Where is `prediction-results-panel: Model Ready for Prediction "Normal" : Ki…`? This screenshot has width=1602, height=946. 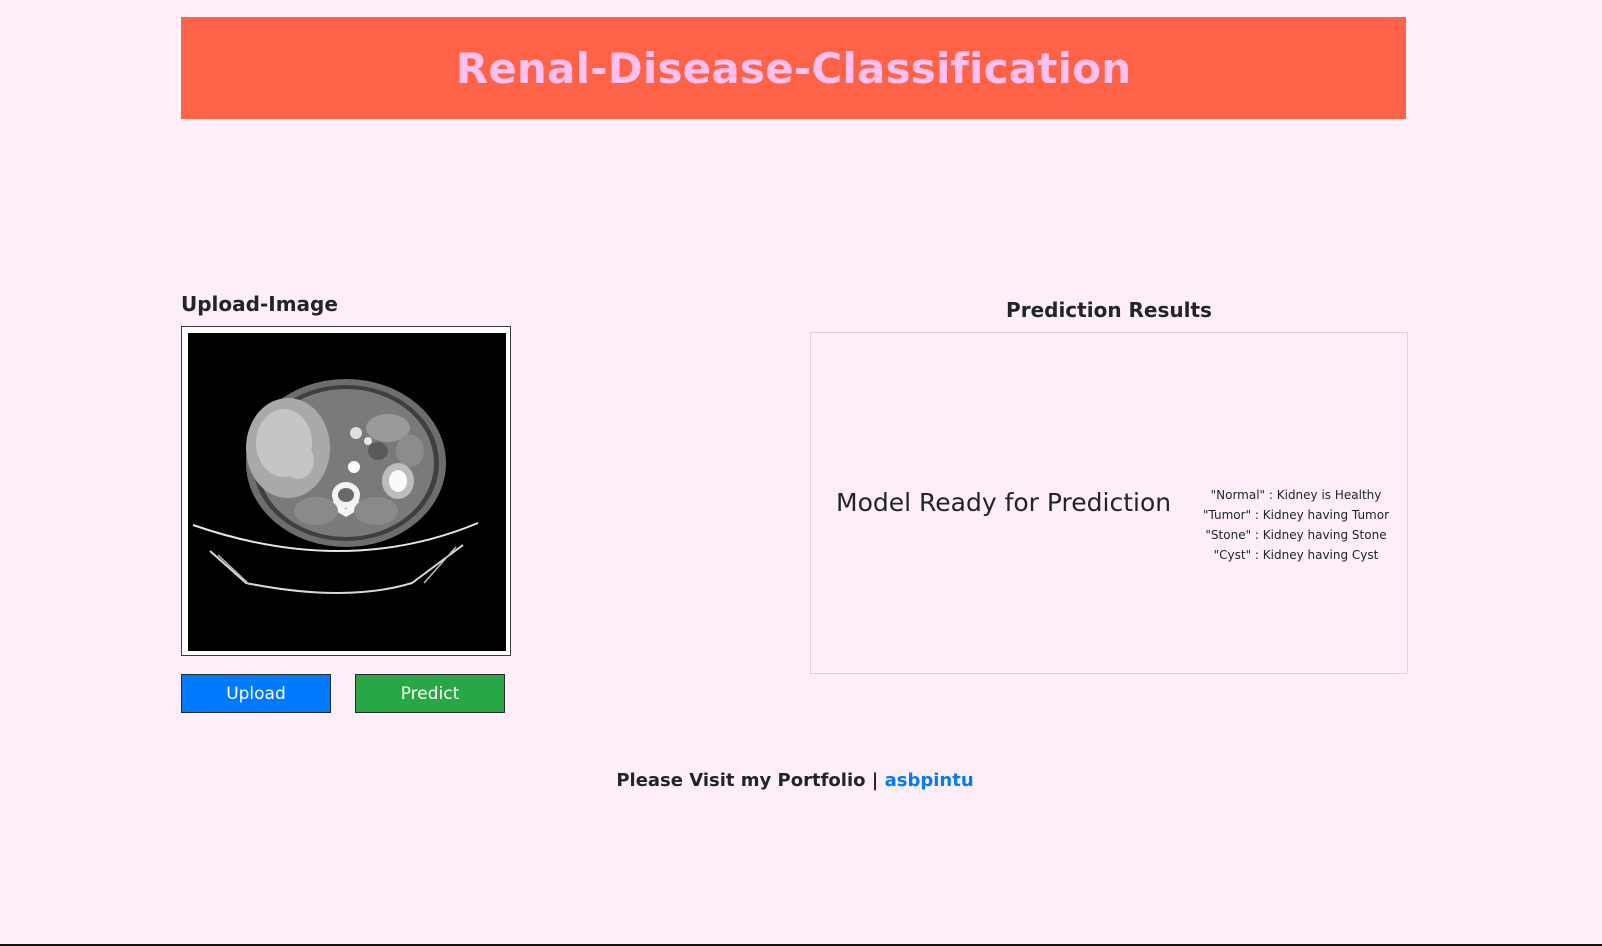
prediction-results-panel: Model Ready for Prediction "Normal" : Ki… is located at coordinates (1109, 503).